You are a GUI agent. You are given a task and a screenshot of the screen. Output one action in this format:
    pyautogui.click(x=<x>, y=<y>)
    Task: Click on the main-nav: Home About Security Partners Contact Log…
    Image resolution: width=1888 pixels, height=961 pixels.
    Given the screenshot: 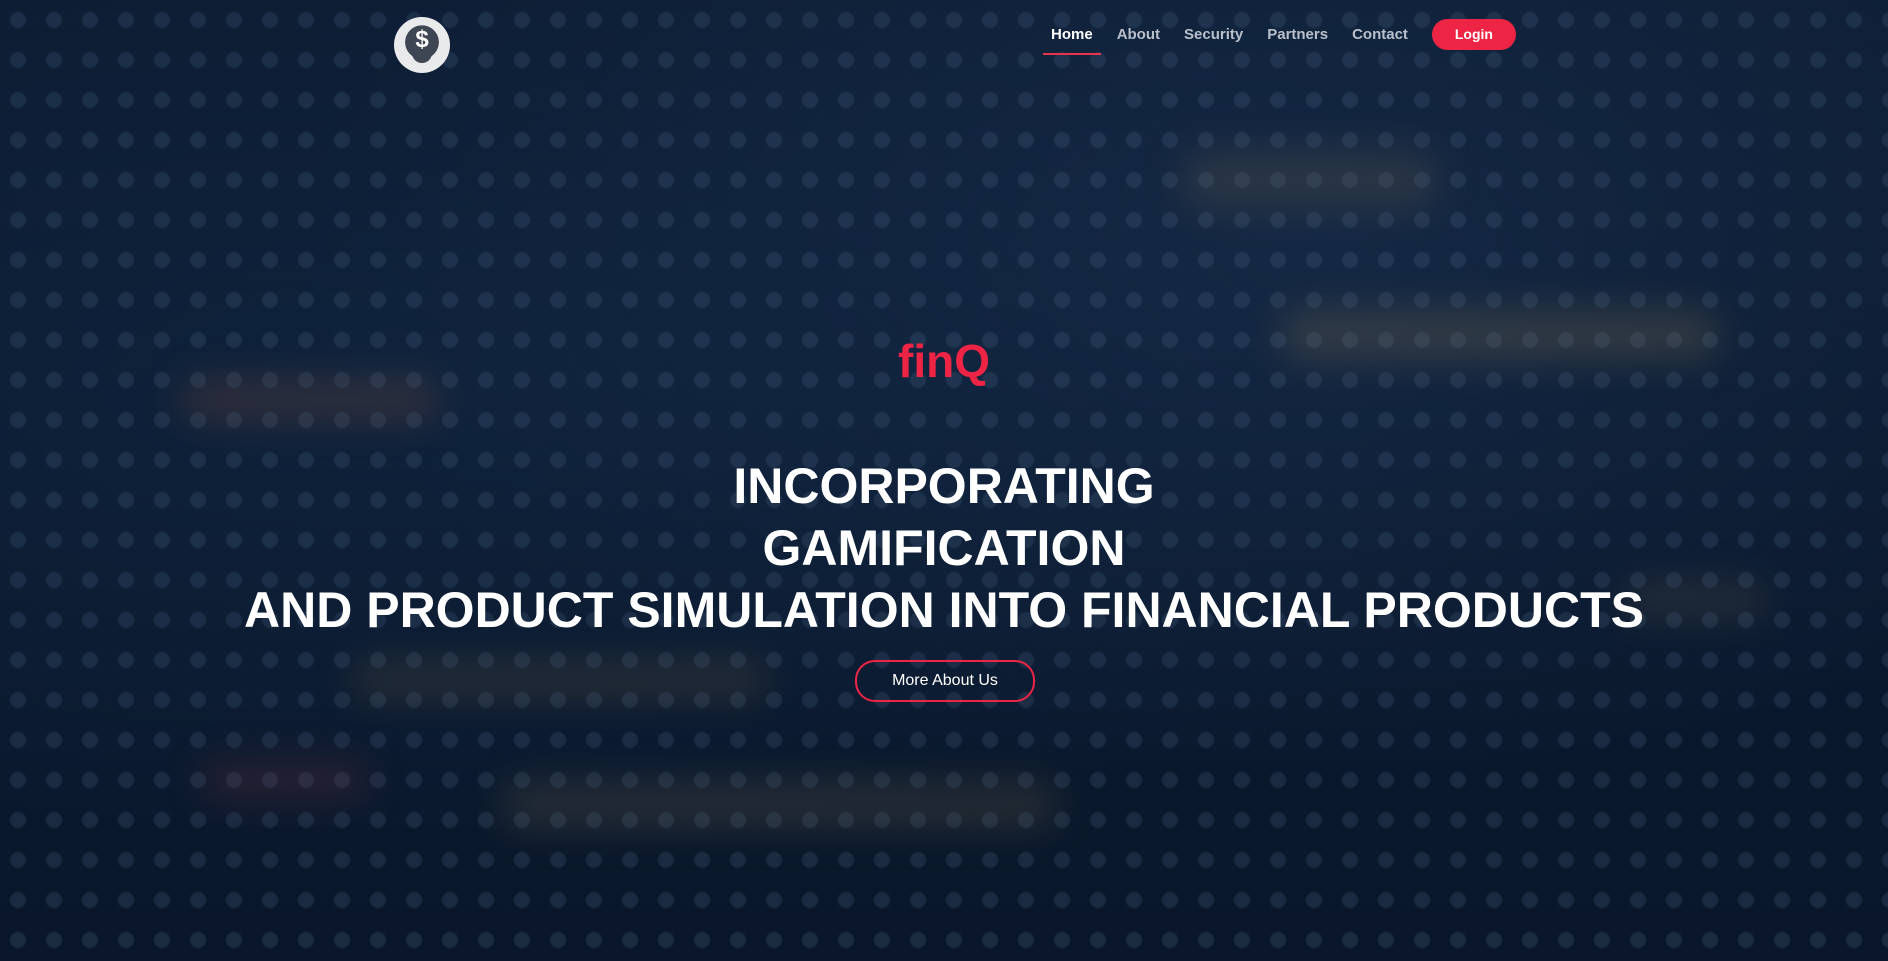 What is the action you would take?
    pyautogui.click(x=1278, y=36)
    